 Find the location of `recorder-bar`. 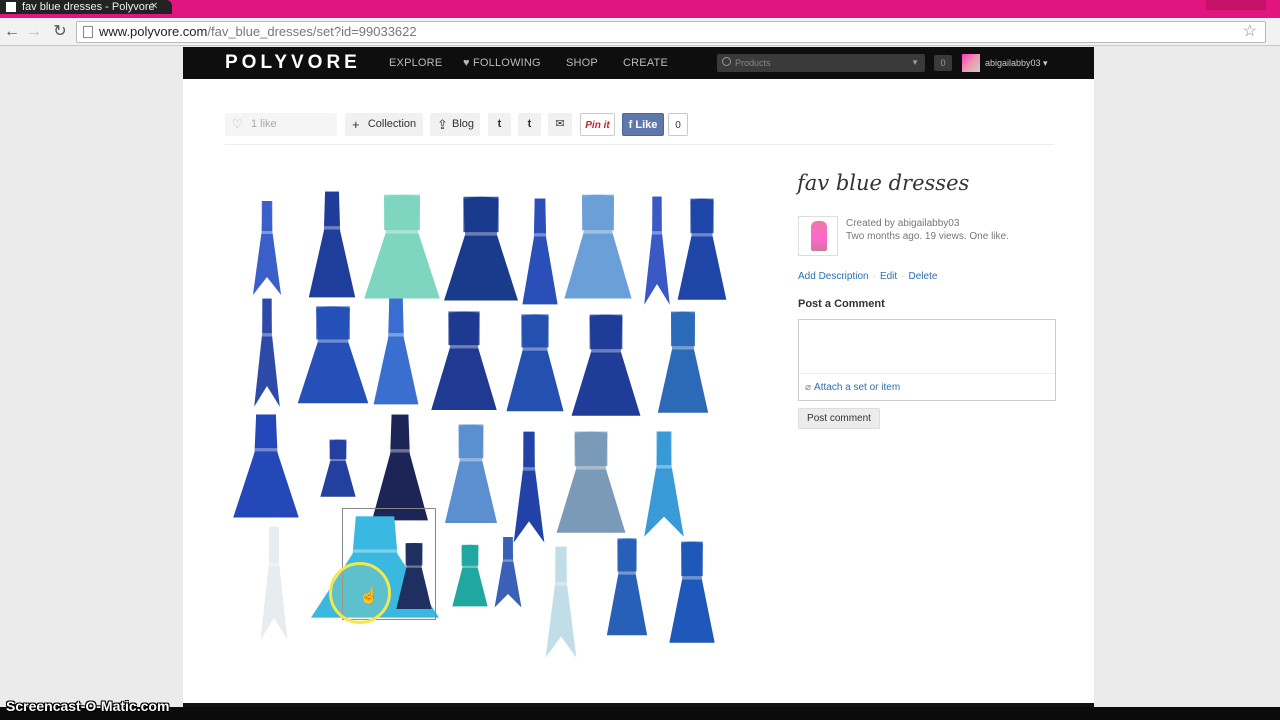

recorder-bar is located at coordinates (640, 713).